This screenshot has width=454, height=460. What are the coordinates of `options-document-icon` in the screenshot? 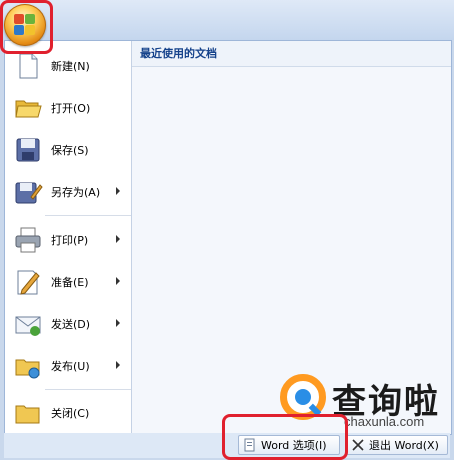 It's located at (249, 445).